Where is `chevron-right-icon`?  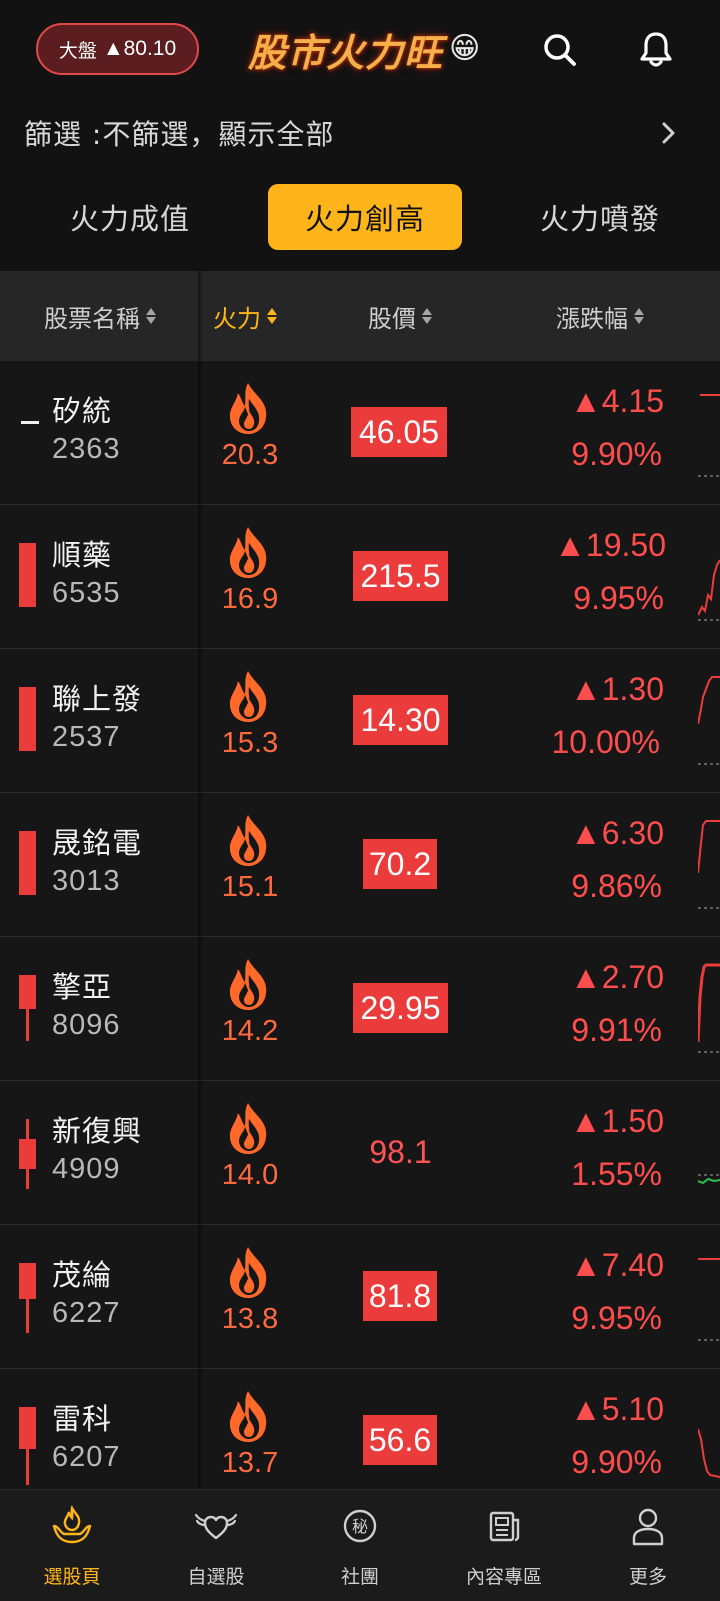
chevron-right-icon is located at coordinates (669, 133).